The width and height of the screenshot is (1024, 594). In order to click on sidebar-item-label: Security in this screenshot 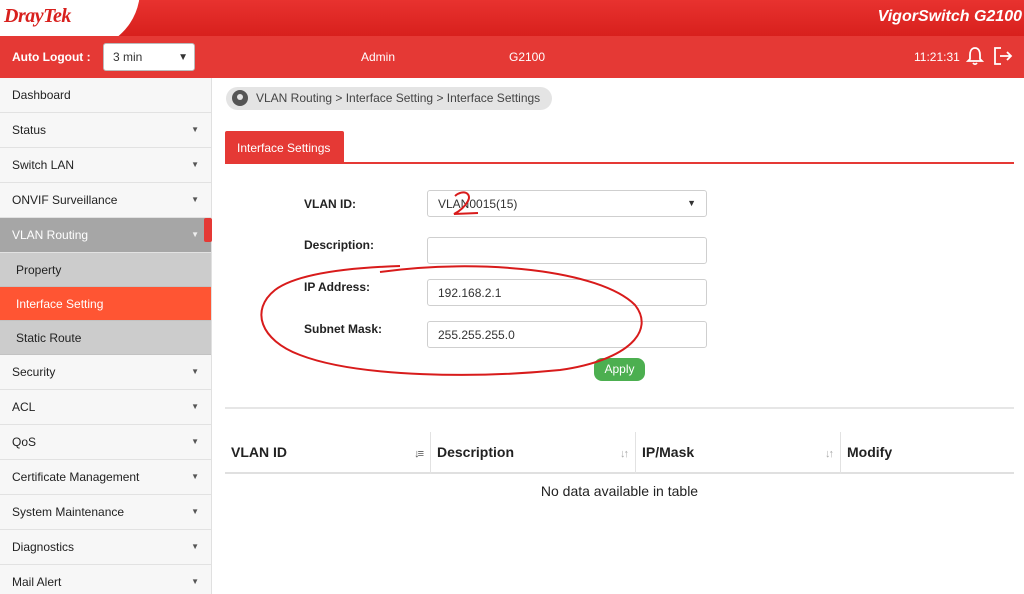, I will do `click(34, 372)`.